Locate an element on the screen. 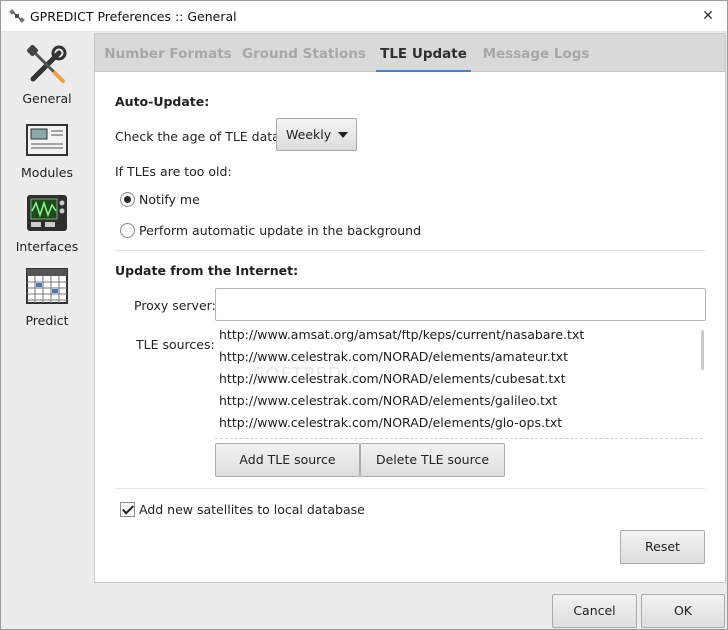 This screenshot has width=728, height=630. internet-heading: Update from the Internet: is located at coordinates (207, 270).